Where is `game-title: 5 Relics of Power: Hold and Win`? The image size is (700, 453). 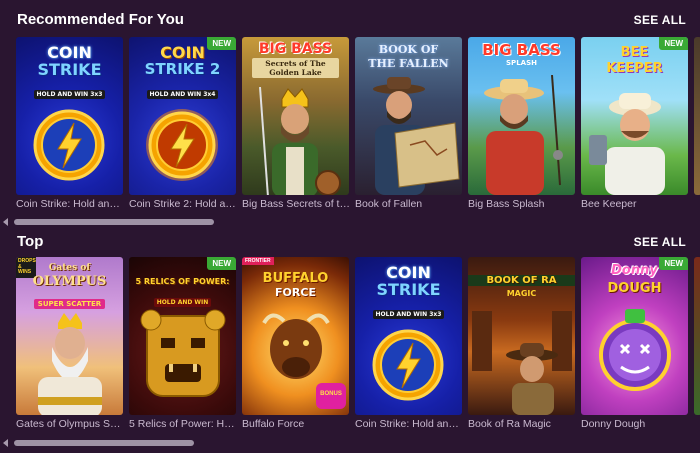 game-title: 5 Relics of Power: Hold and Win is located at coordinates (183, 424).